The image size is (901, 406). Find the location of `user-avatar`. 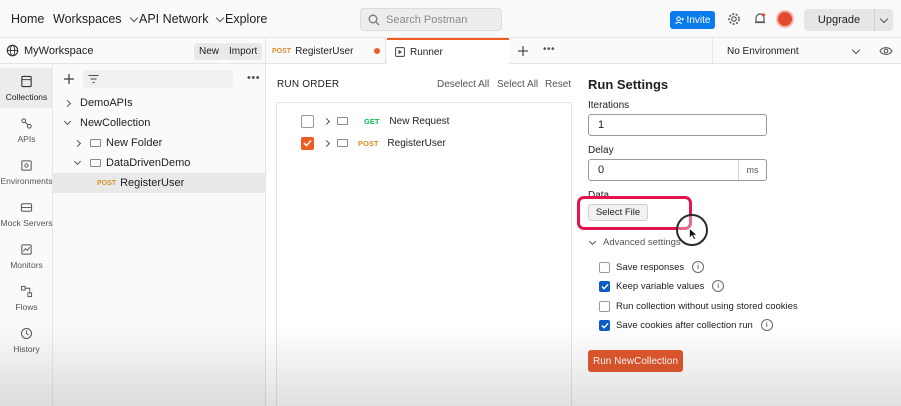

user-avatar is located at coordinates (785, 19).